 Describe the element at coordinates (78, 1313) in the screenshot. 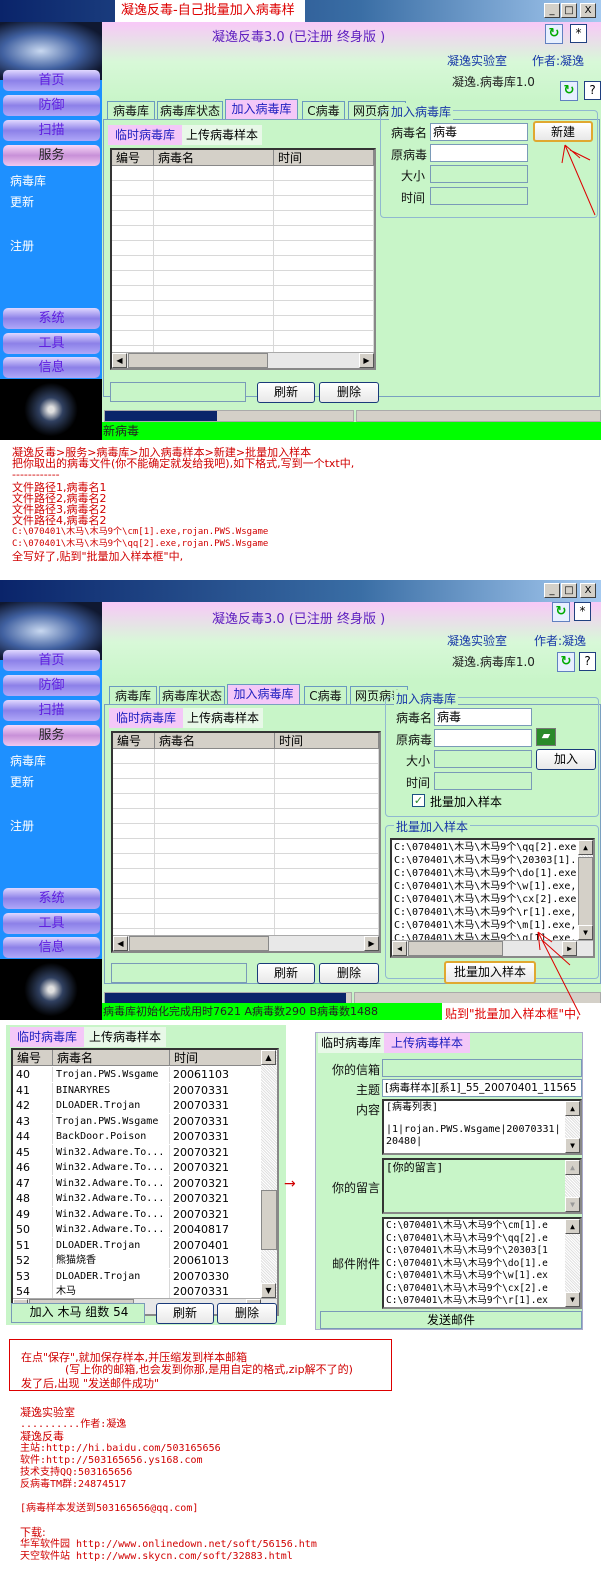

I see `summary-field: 加入 木马 组数 54` at that location.